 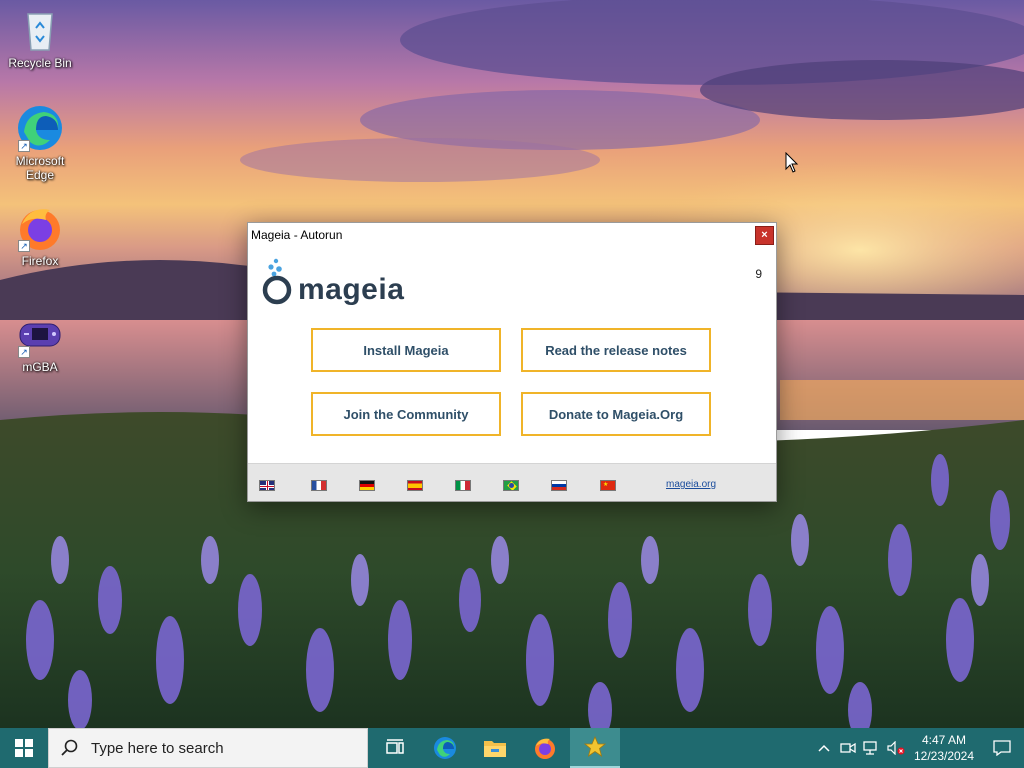 I want to click on donate-button: Donate to Mageia.Org, so click(x=616, y=414).